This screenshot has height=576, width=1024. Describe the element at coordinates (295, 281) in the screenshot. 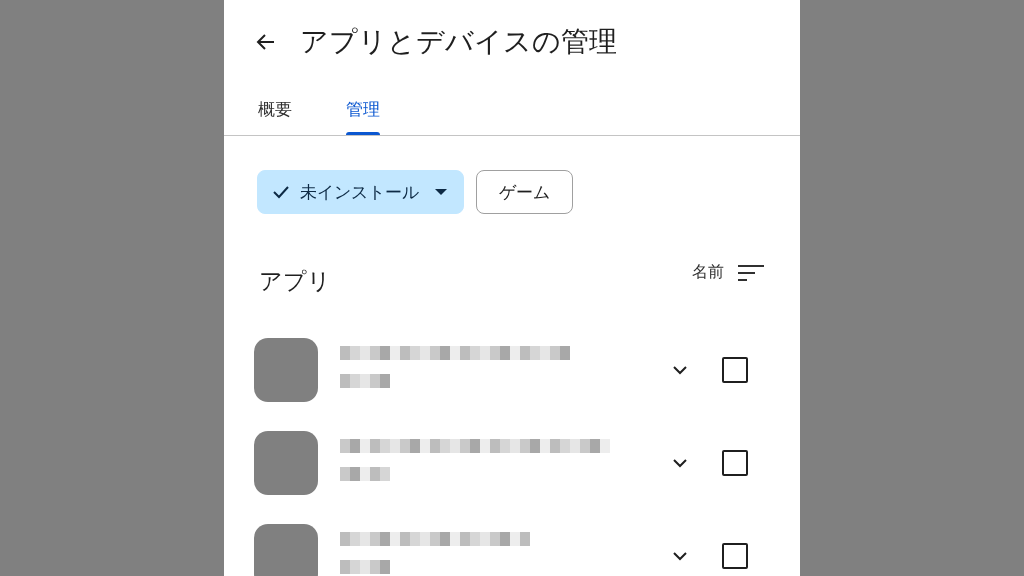

I see `section-title: アプリ` at that location.